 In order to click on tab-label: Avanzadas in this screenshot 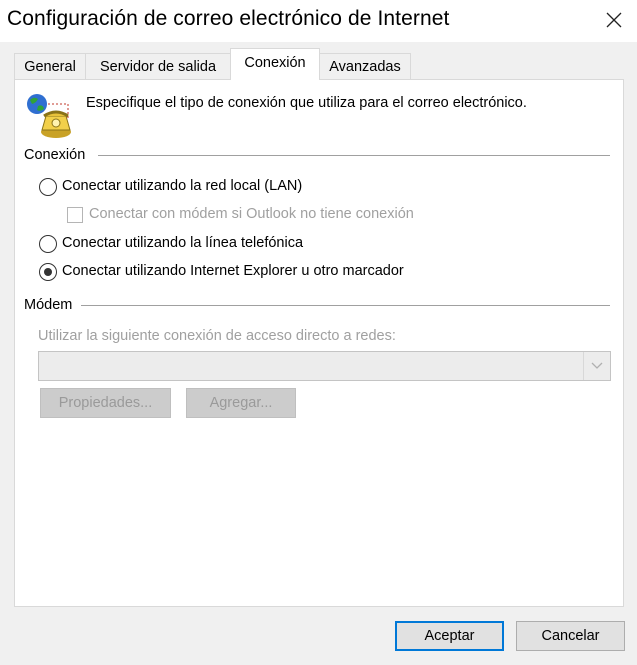, I will do `click(365, 66)`.